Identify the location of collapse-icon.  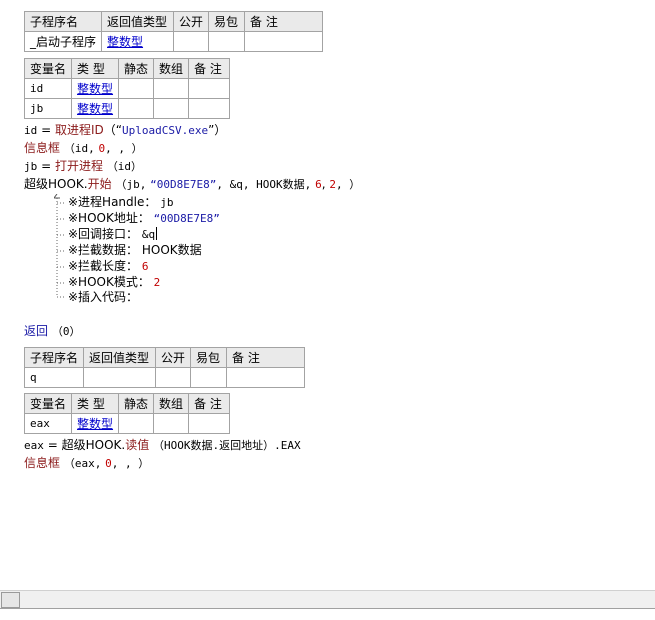
(57, 196).